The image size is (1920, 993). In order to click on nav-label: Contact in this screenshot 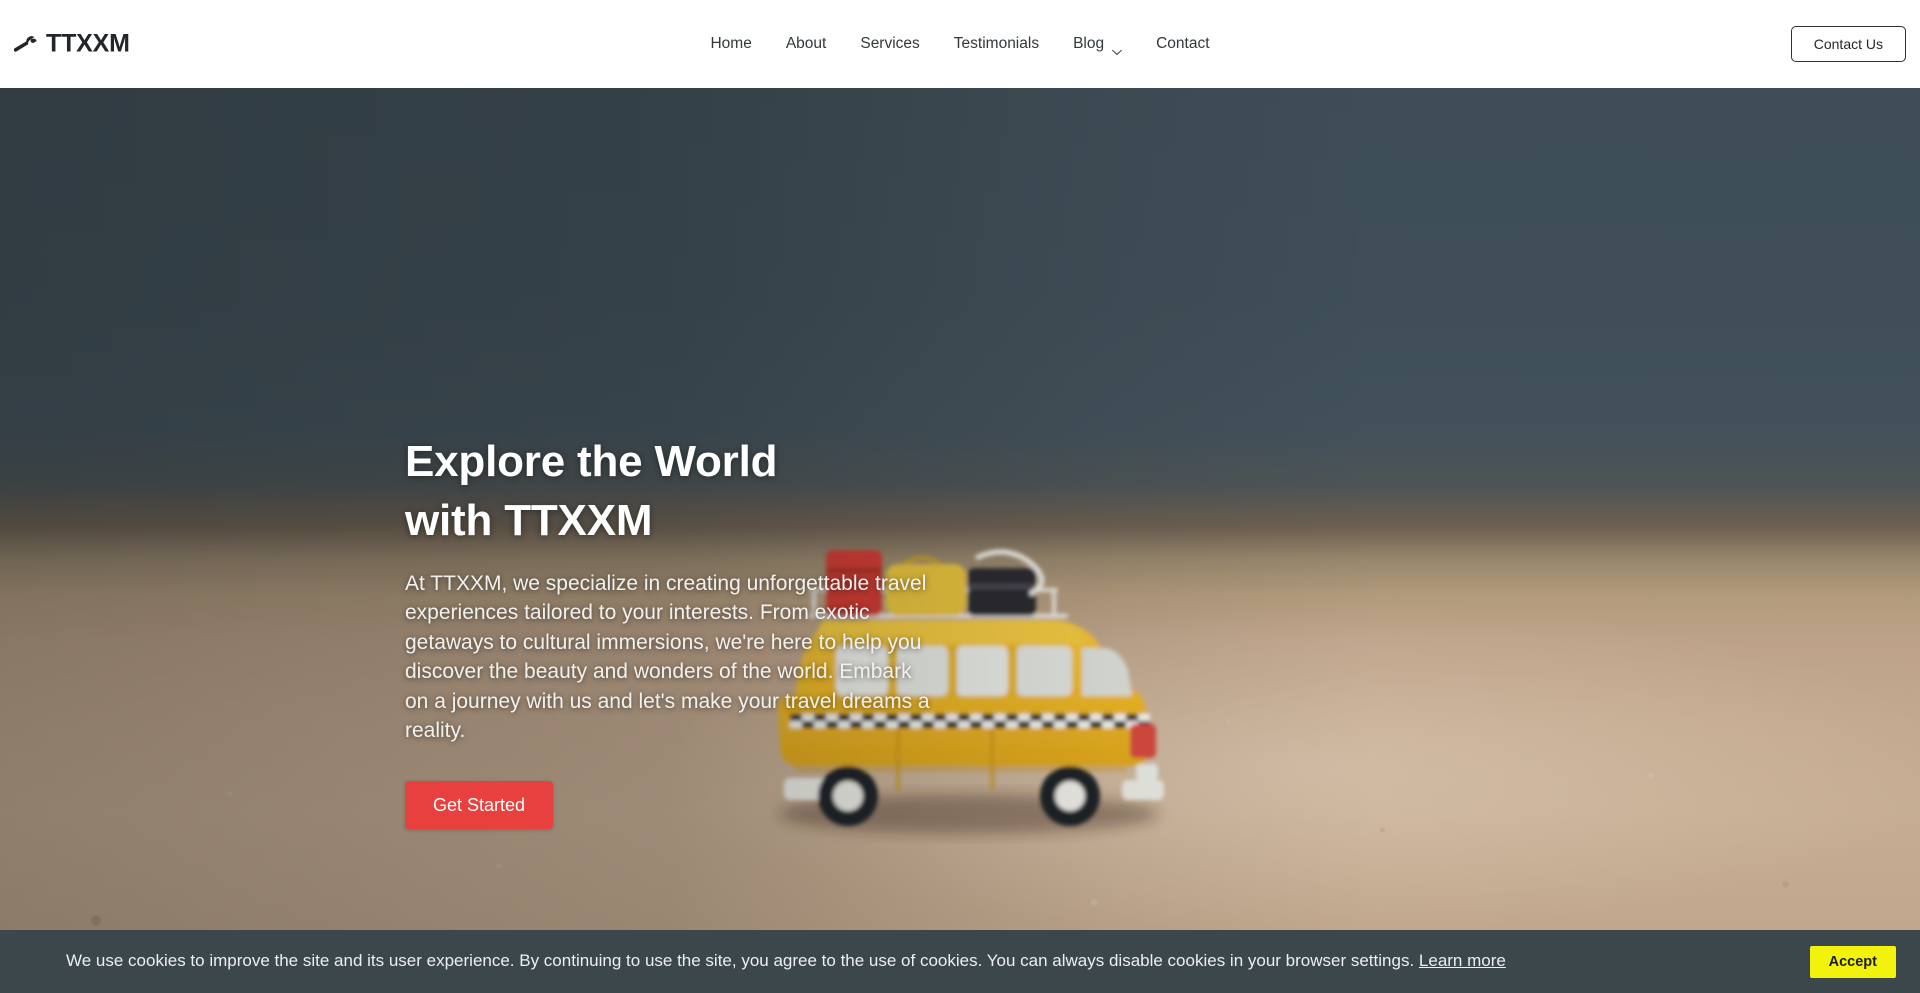, I will do `click(1183, 43)`.